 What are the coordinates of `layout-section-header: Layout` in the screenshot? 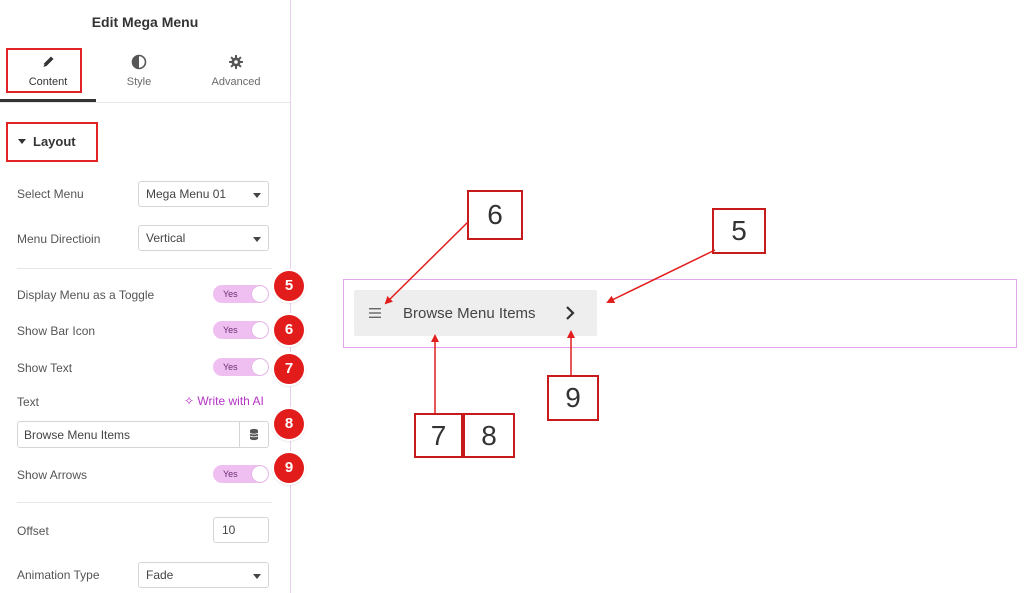 It's located at (52, 142).